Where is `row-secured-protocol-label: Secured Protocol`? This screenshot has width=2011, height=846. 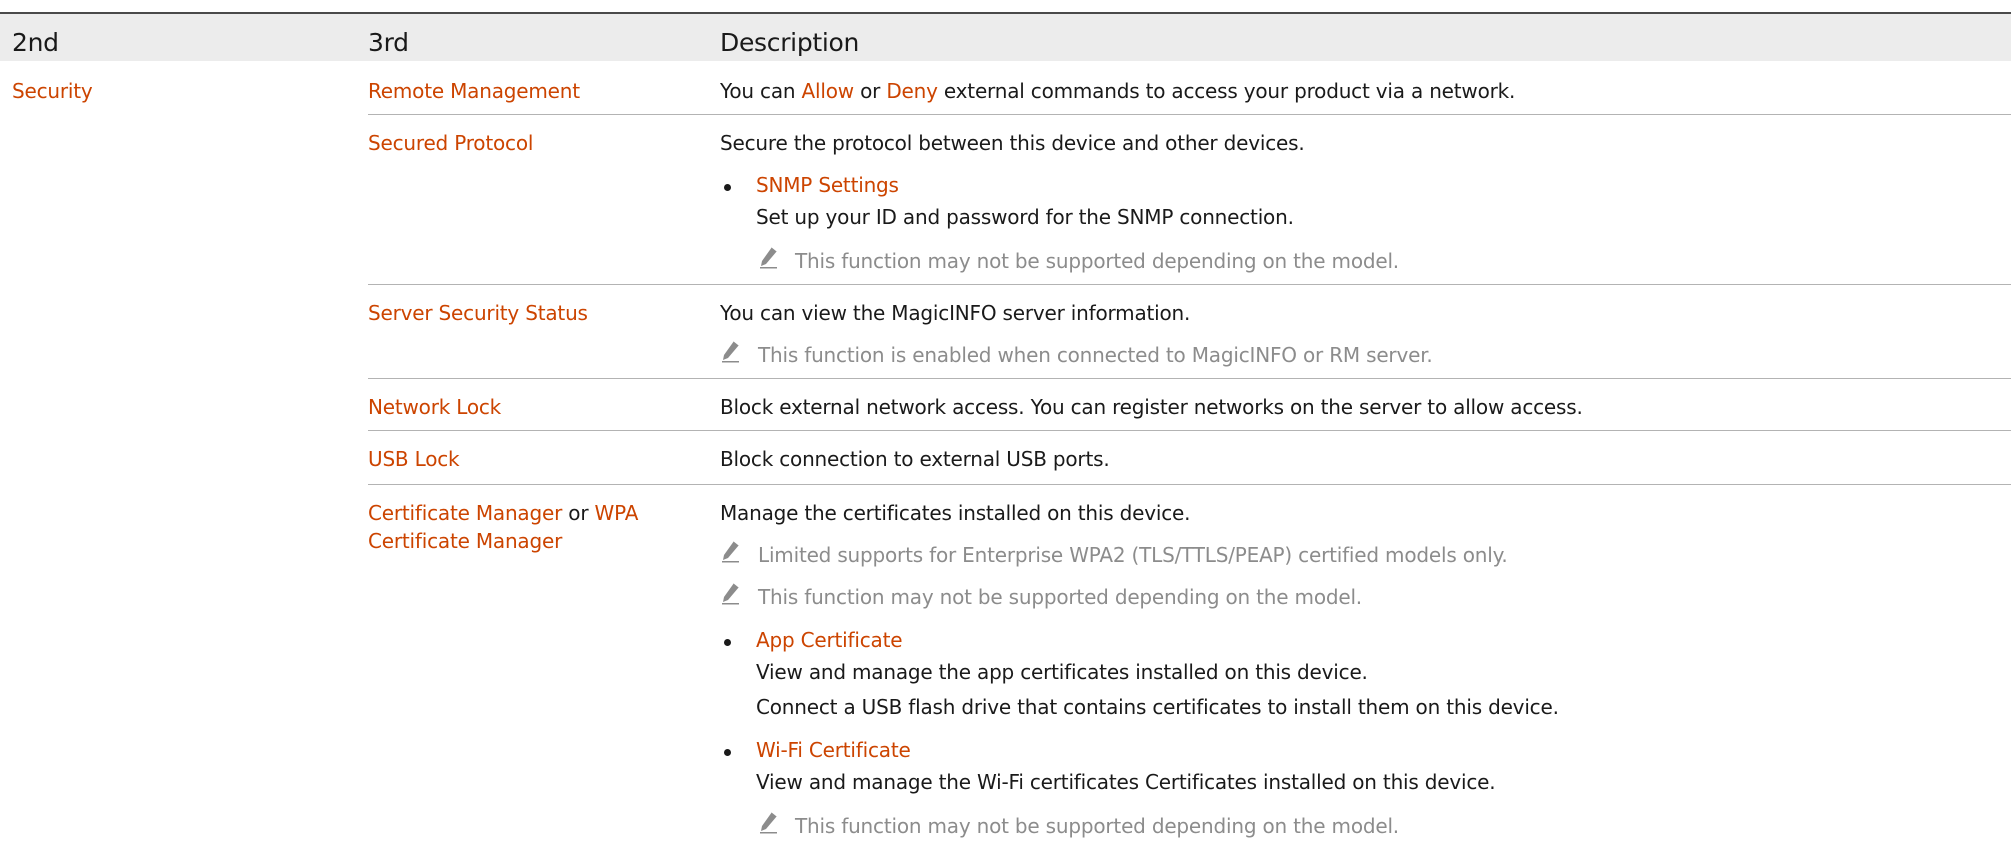 row-secured-protocol-label: Secured Protocol is located at coordinates (450, 143).